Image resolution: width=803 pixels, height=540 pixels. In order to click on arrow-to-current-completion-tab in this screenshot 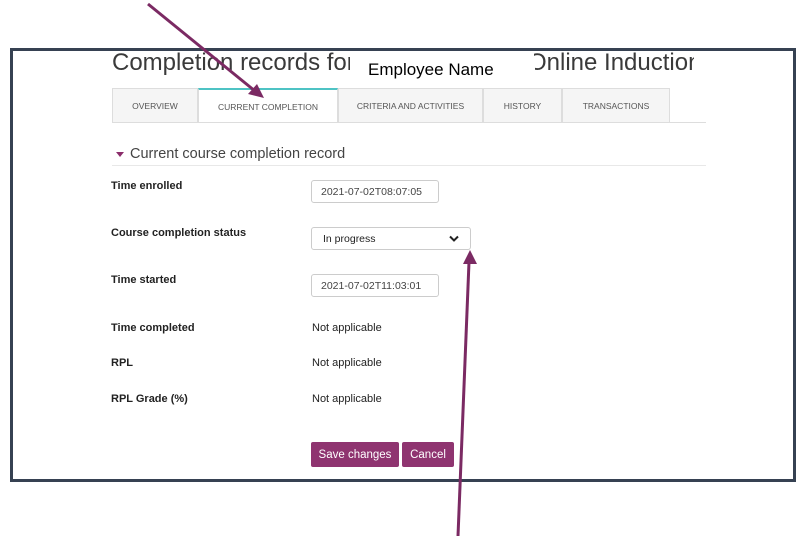, I will do `click(205, 50)`.